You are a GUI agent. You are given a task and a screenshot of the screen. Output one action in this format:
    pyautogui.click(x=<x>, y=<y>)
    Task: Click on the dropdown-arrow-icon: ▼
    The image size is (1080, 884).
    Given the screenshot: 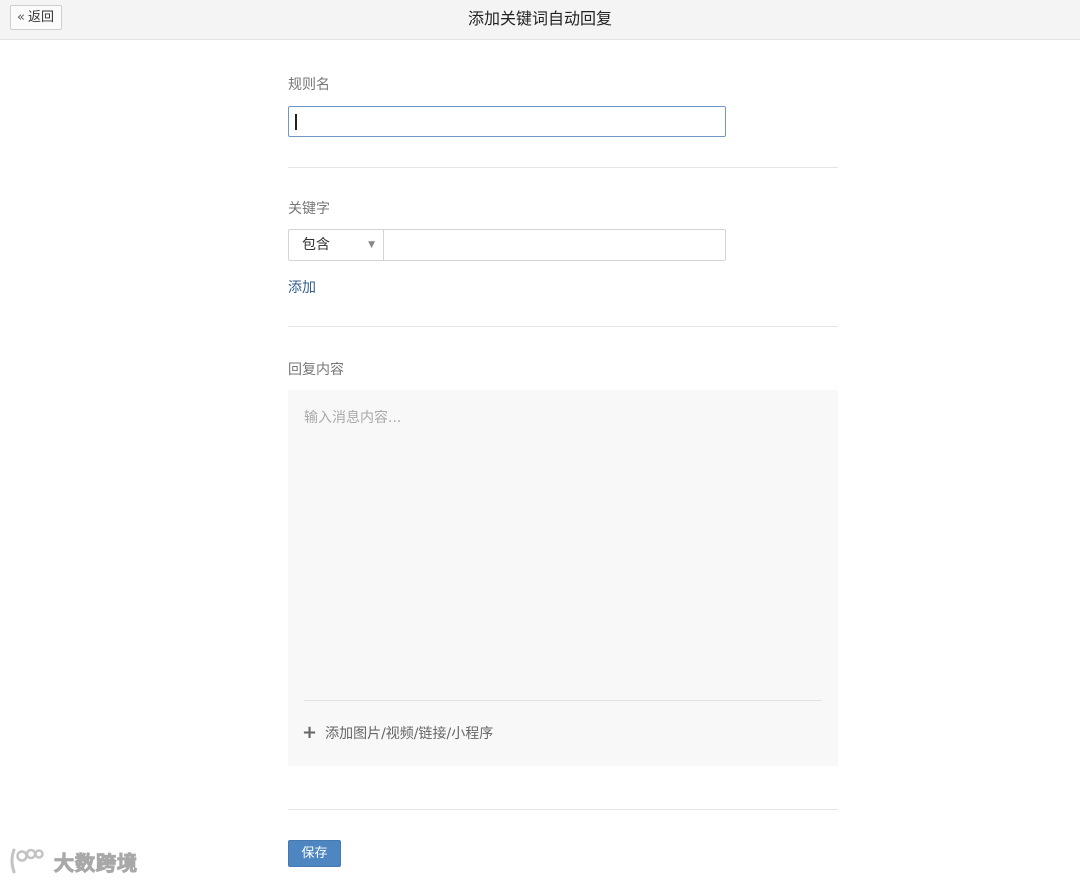 What is the action you would take?
    pyautogui.click(x=371, y=245)
    